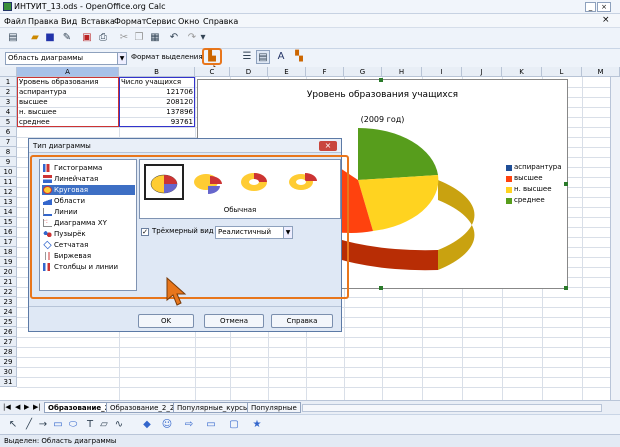 The image size is (620, 447). I want to click on row-header: 25, so click(8, 322).